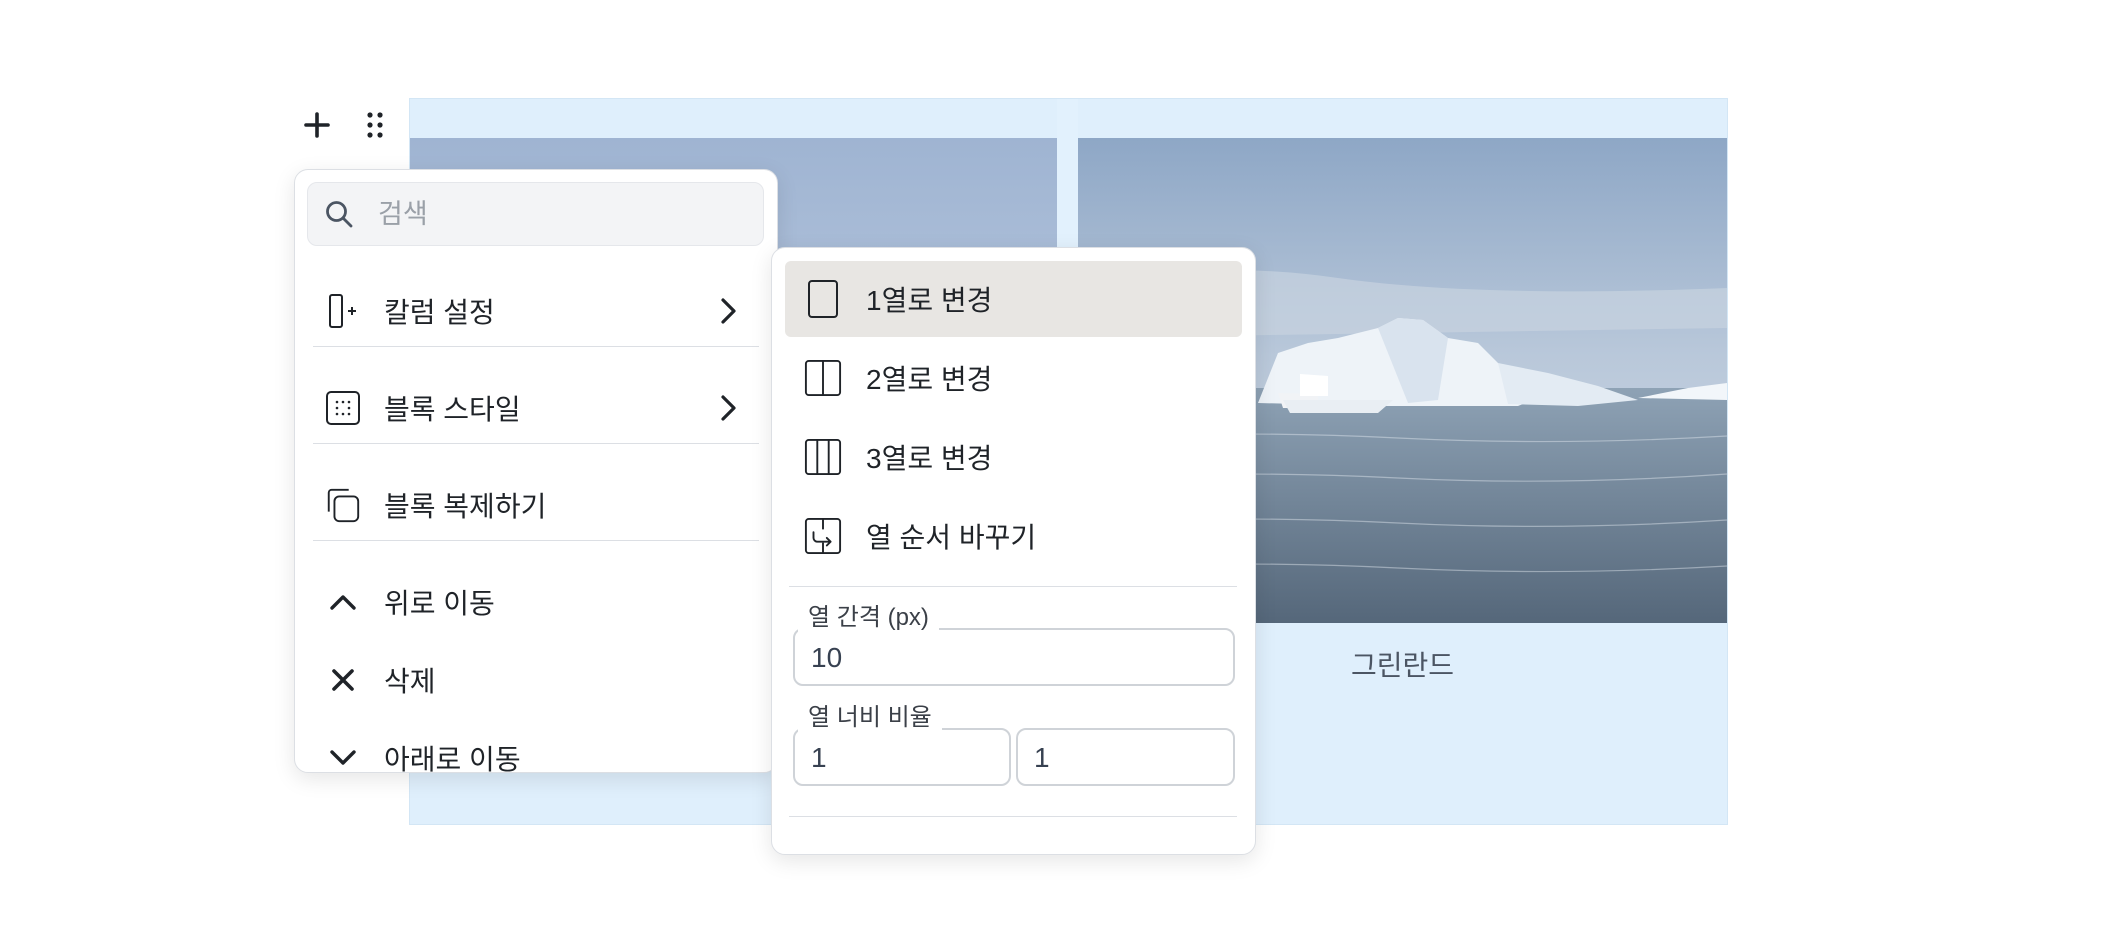 The height and width of the screenshot is (932, 2114). What do you see at coordinates (343, 505) in the screenshot?
I see `duplicate-icon` at bounding box center [343, 505].